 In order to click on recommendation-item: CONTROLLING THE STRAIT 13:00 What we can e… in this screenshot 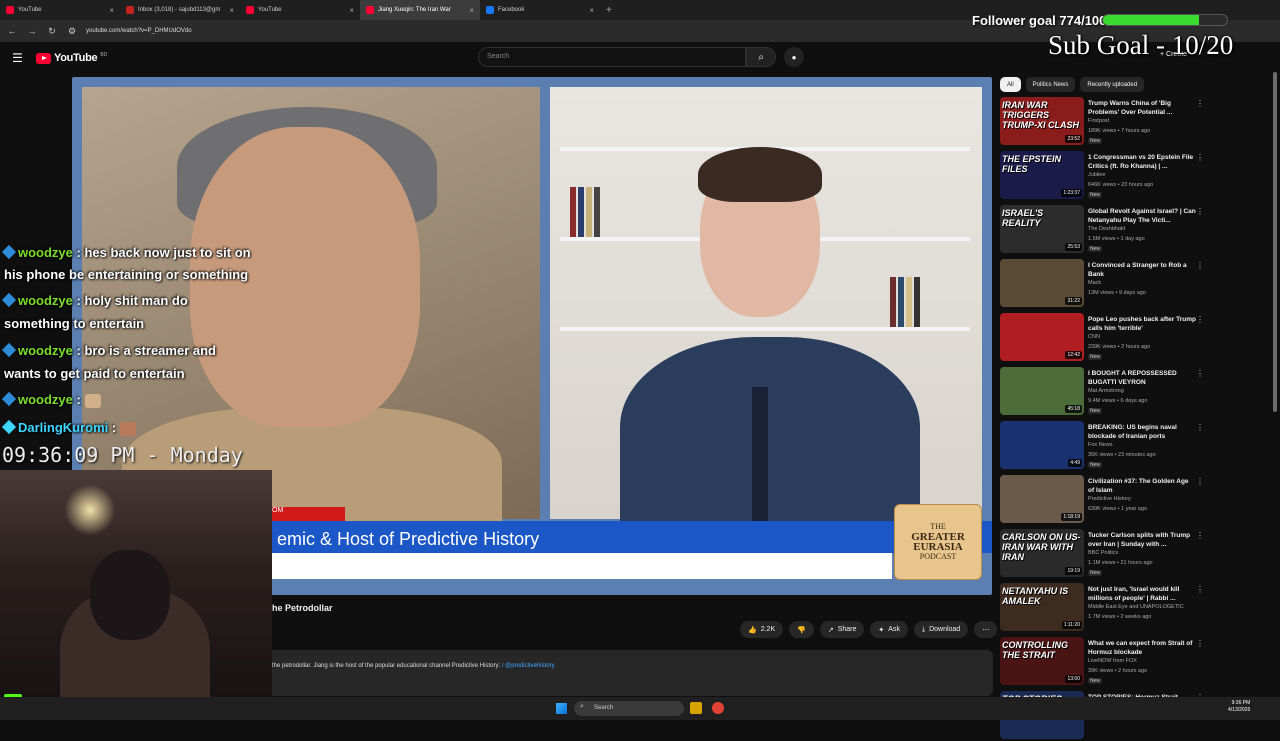, I will do `click(1105, 662)`.